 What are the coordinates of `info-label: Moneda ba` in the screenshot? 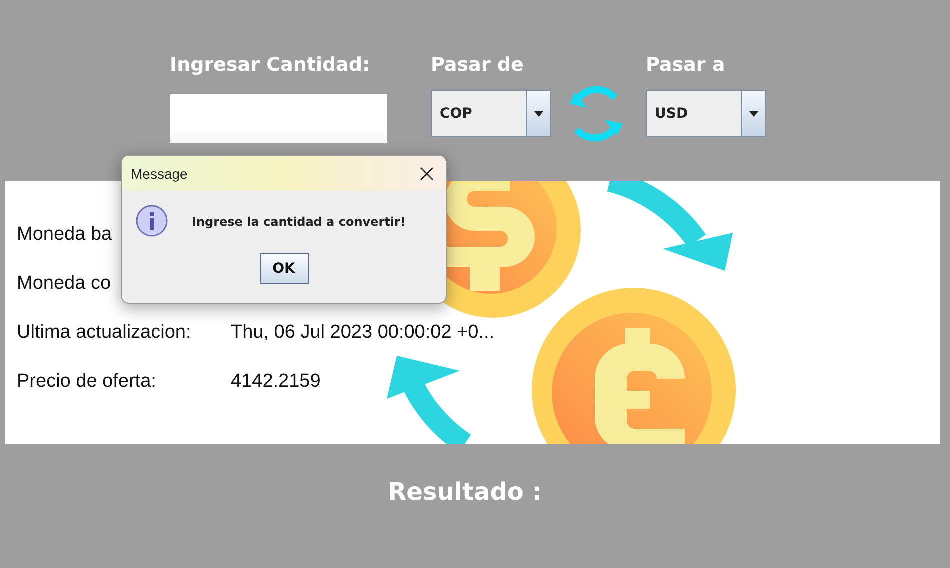 It's located at (64, 235).